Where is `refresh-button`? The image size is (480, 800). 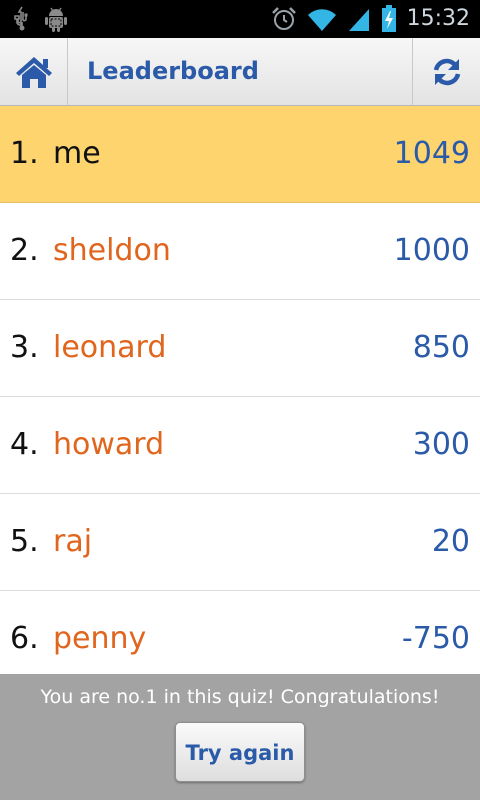 refresh-button is located at coordinates (446, 71).